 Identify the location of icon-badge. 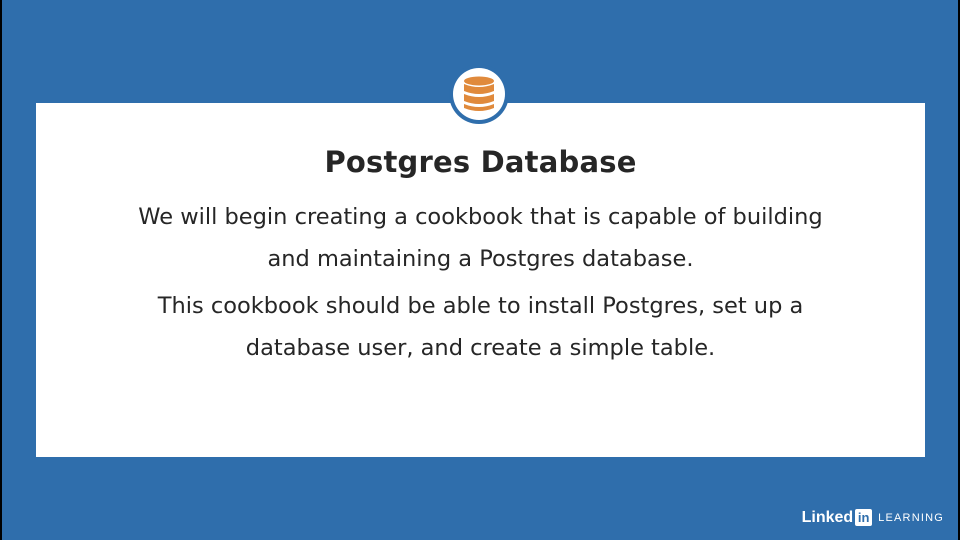
(479, 94).